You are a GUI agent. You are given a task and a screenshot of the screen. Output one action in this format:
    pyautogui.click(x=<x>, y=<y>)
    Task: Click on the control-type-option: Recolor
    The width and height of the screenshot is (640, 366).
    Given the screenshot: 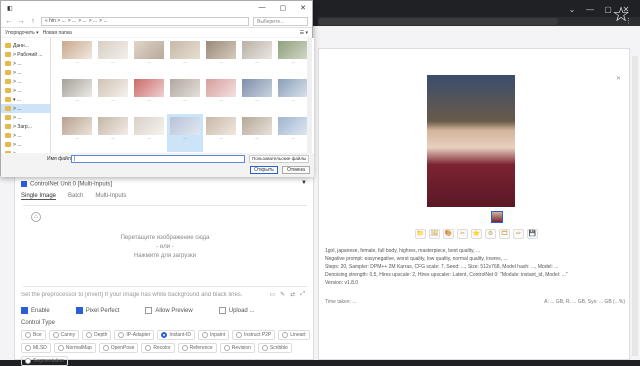 What is the action you would take?
    pyautogui.click(x=158, y=348)
    